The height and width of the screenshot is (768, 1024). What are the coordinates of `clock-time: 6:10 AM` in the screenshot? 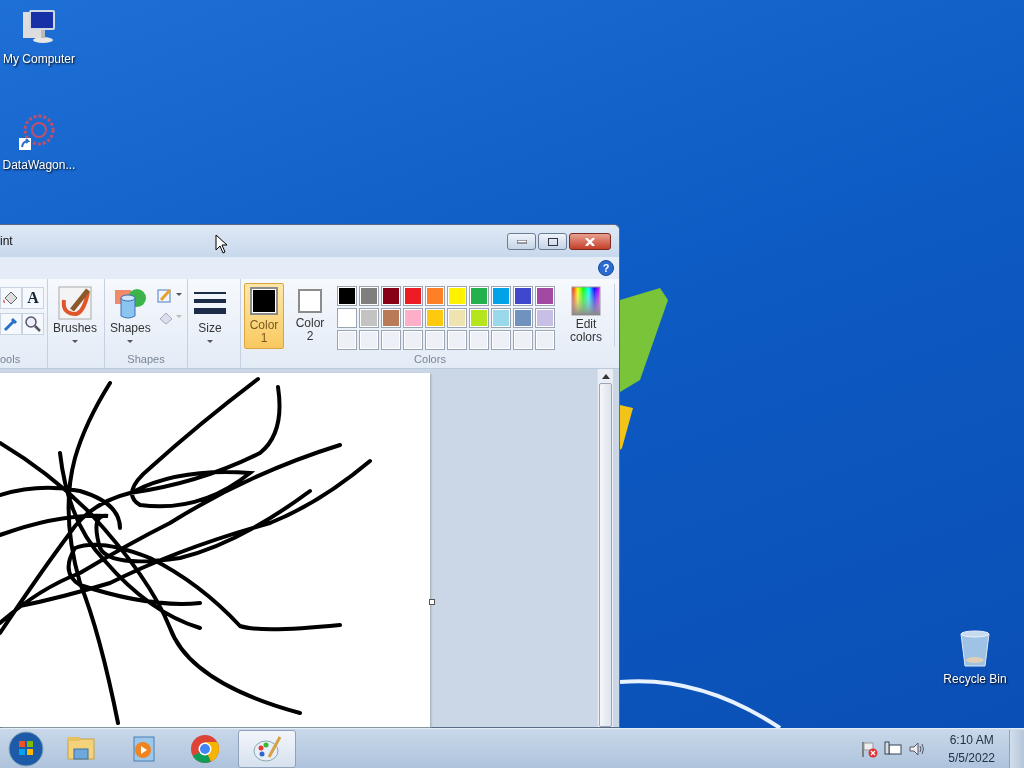 It's located at (971, 739).